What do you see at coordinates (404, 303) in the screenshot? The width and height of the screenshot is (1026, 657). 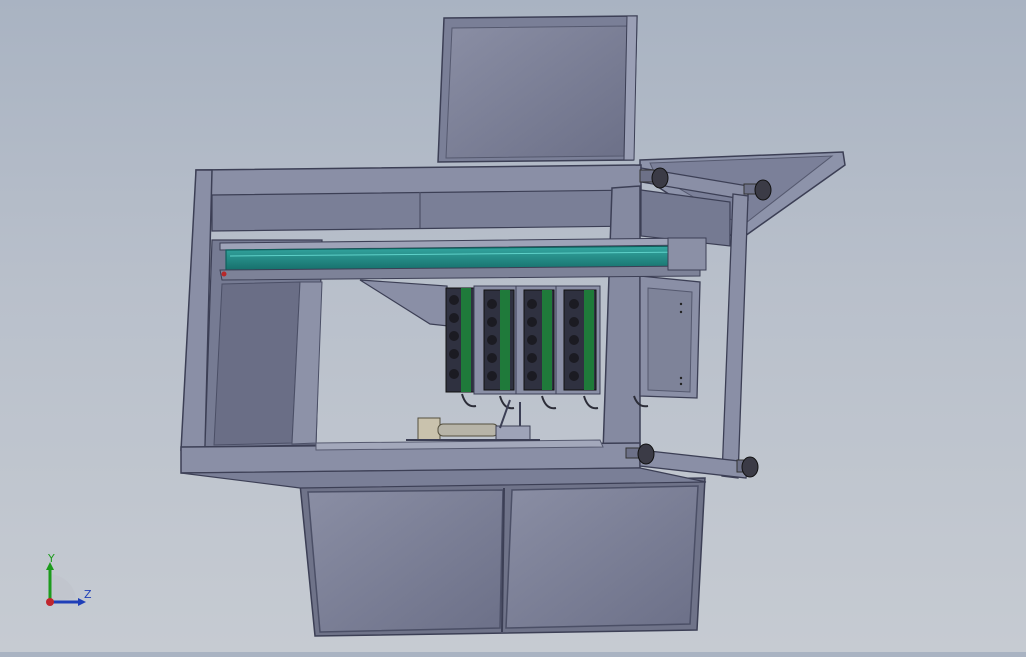 I see `brace` at bounding box center [404, 303].